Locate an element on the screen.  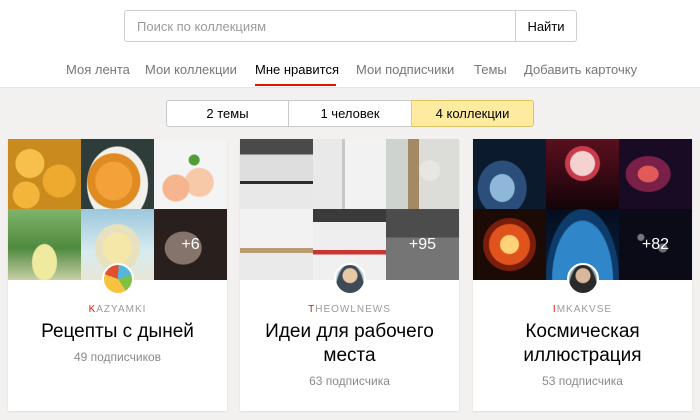
segment-people: 1 человек is located at coordinates (350, 113).